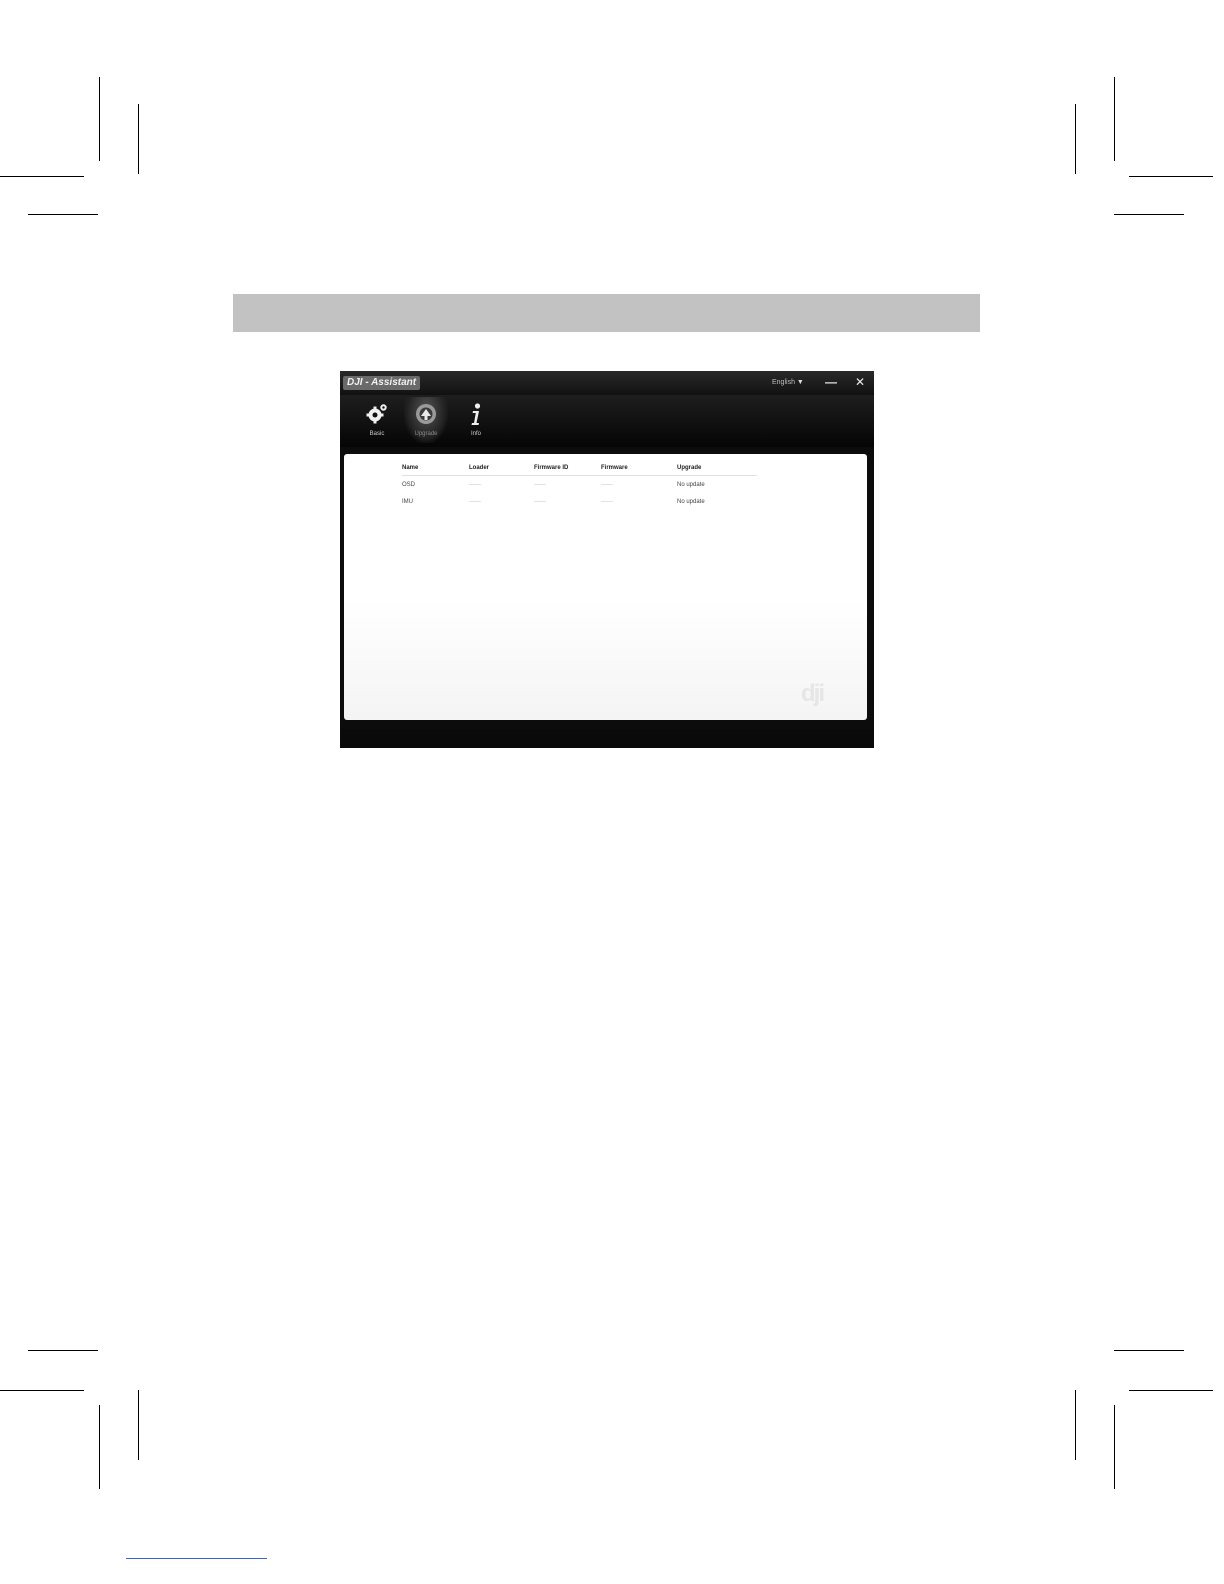 The height and width of the screenshot is (1584, 1224). I want to click on table-row: IMU ------ ------ ------ No update, so click(579, 501).